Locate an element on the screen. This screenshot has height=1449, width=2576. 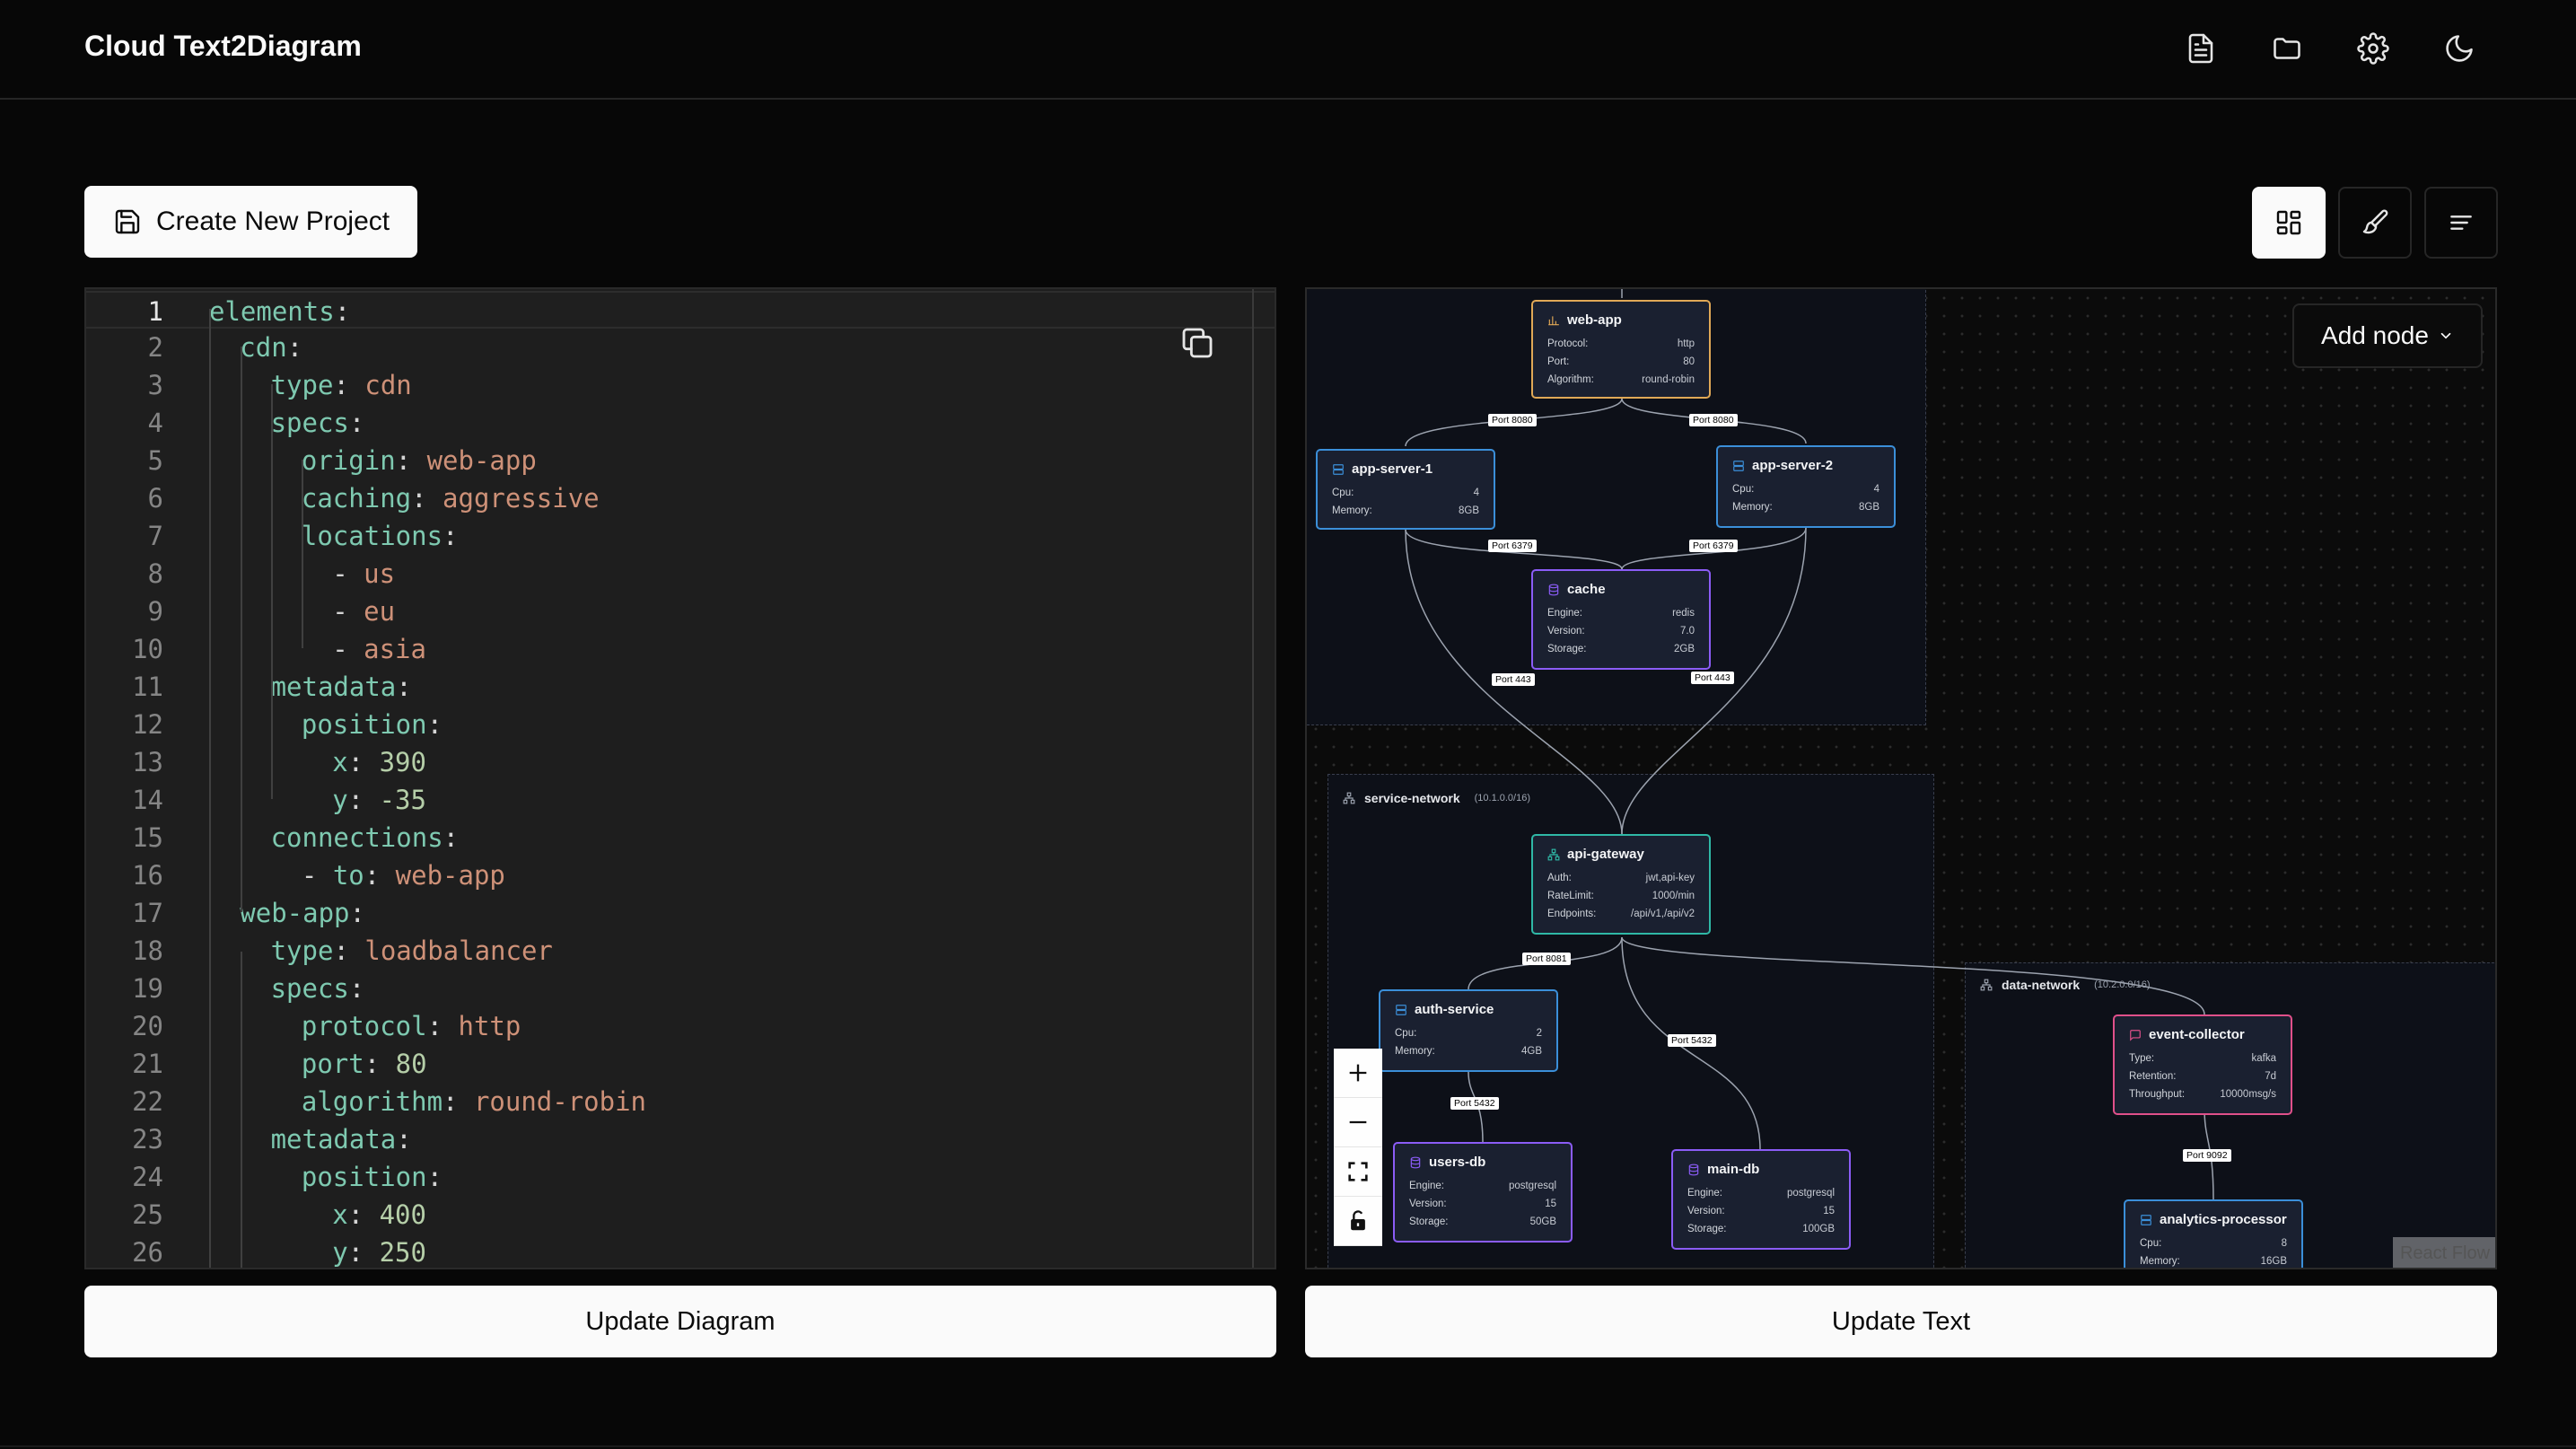
node-spec-row: Storage: 50GB is located at coordinates (1482, 1222).